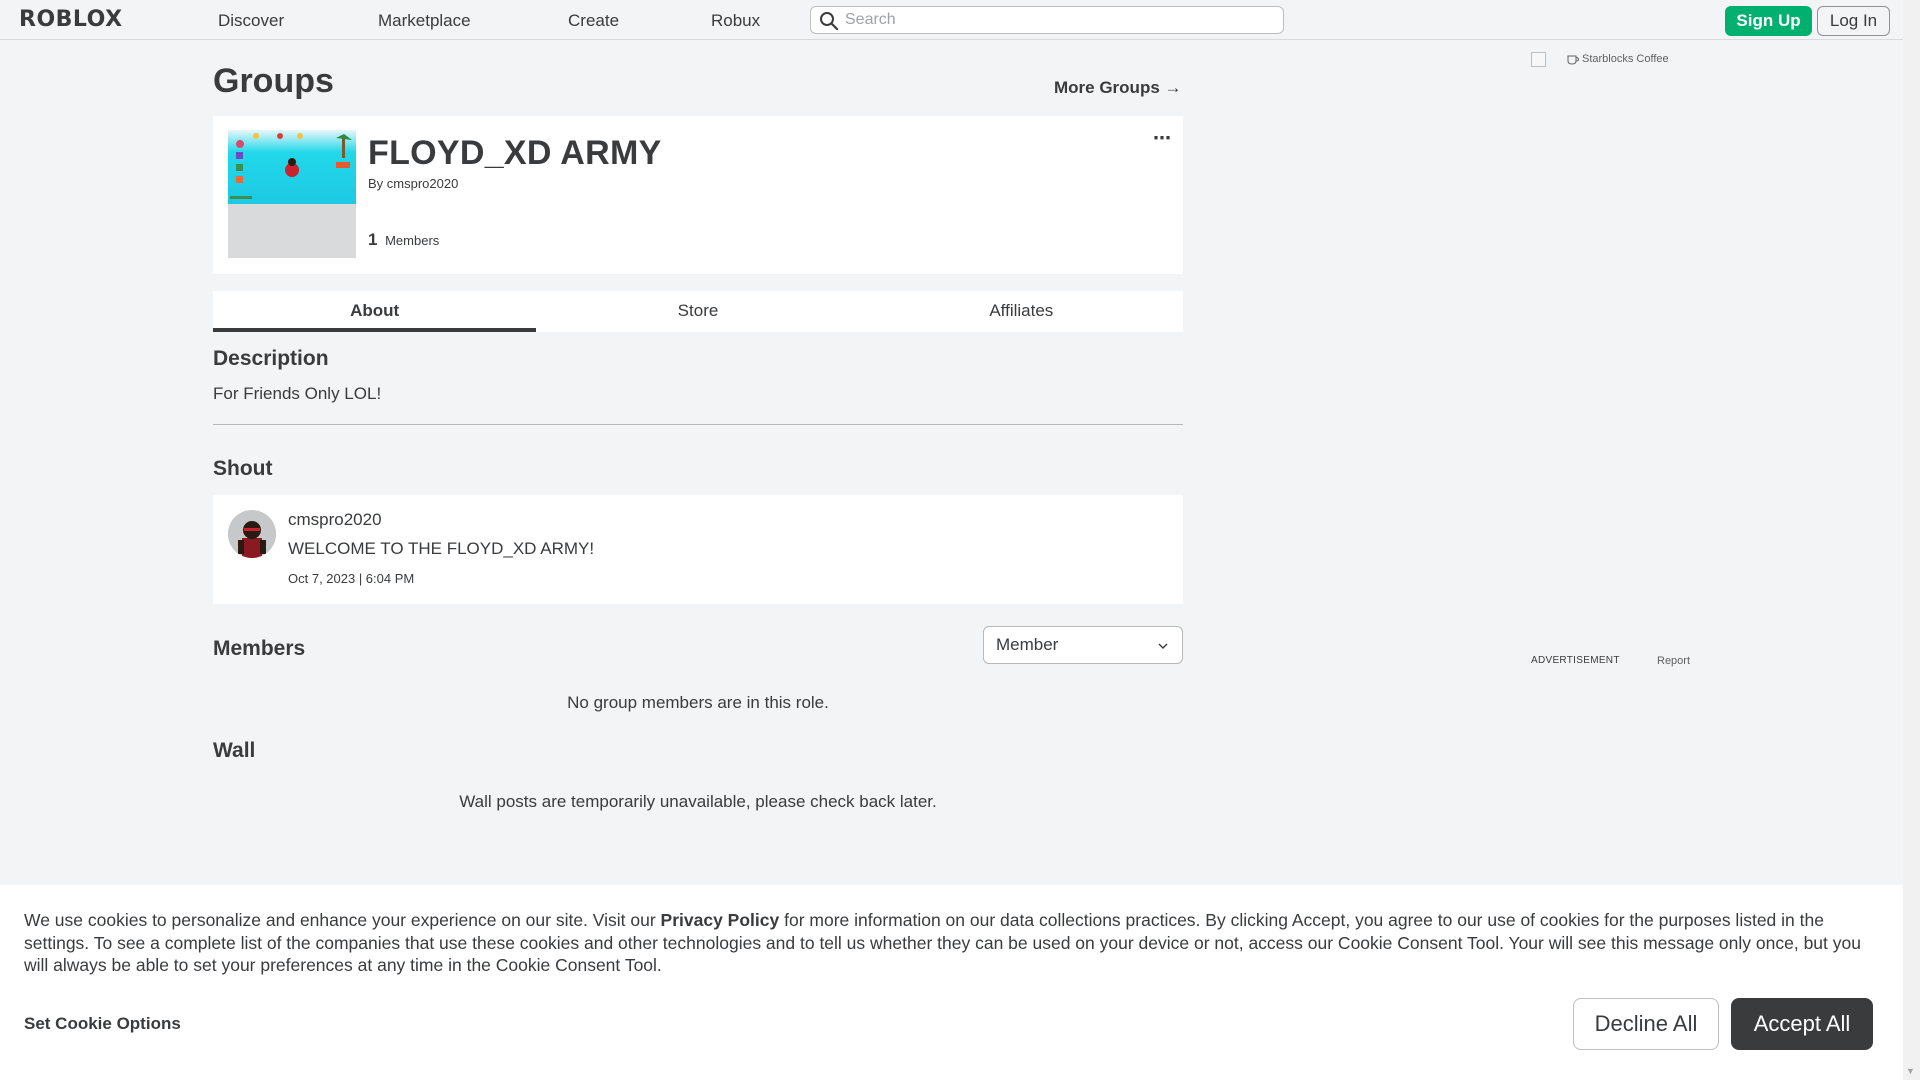 The height and width of the screenshot is (1080, 1920). What do you see at coordinates (1064, 20) in the screenshot?
I see `search-input` at bounding box center [1064, 20].